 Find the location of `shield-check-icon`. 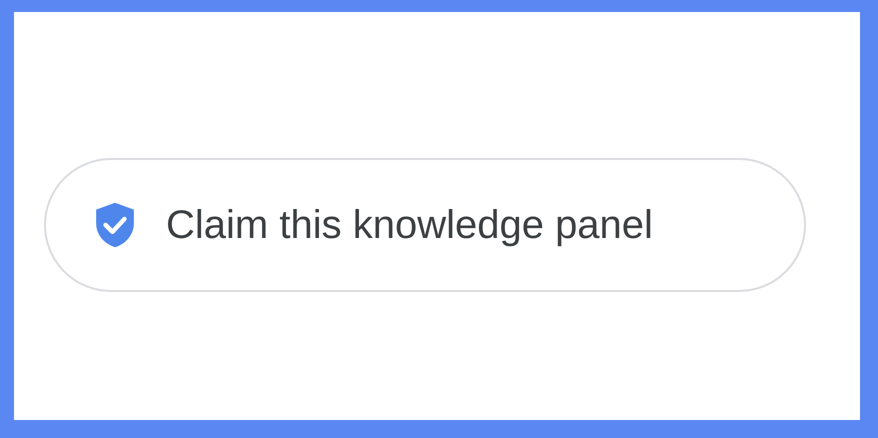

shield-check-icon is located at coordinates (115, 225).